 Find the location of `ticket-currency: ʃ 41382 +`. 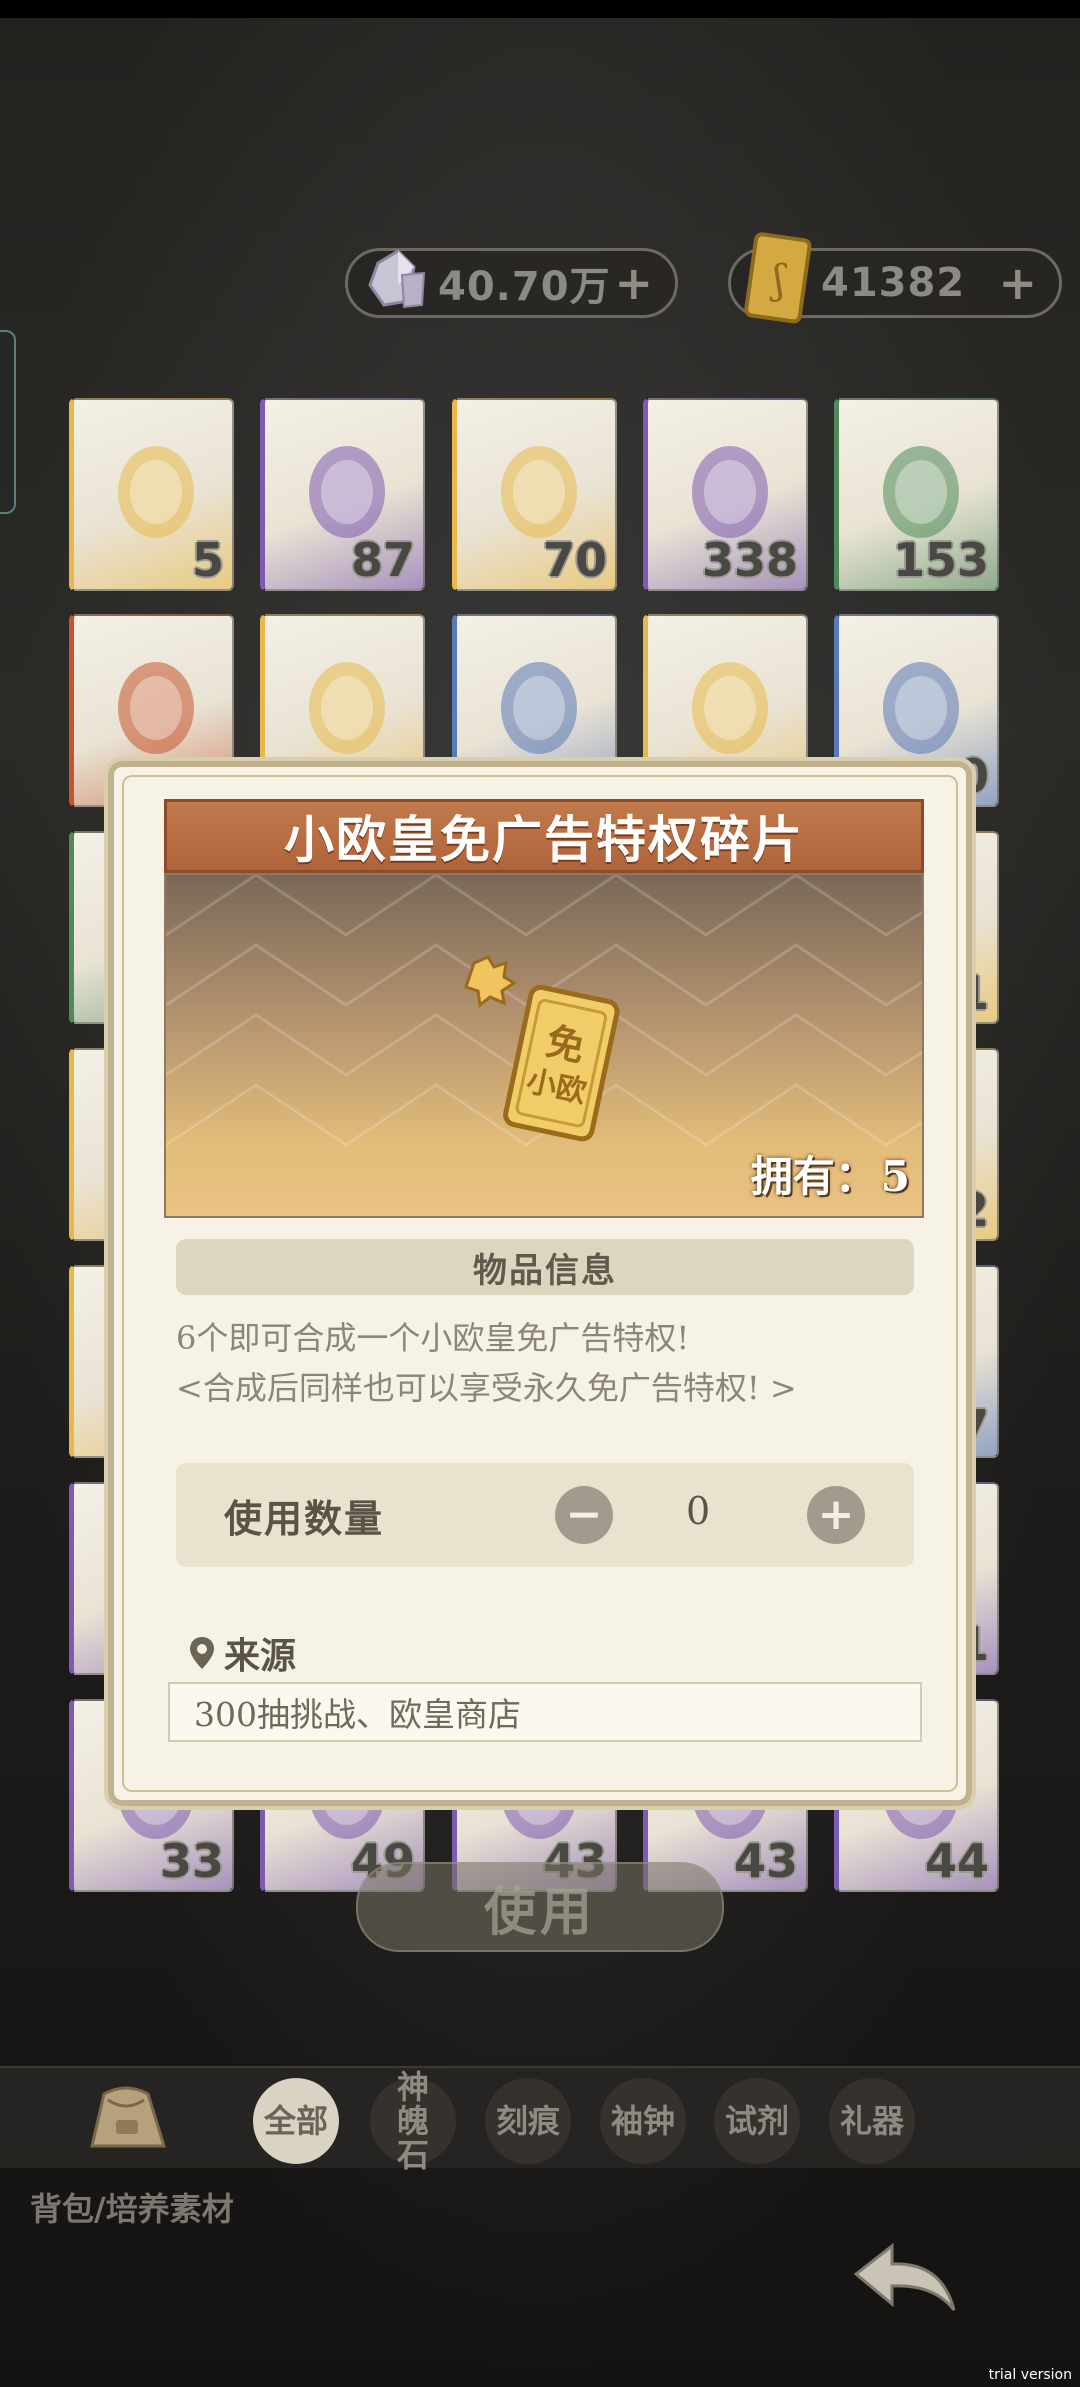

ticket-currency: ʃ 41382 + is located at coordinates (895, 278).